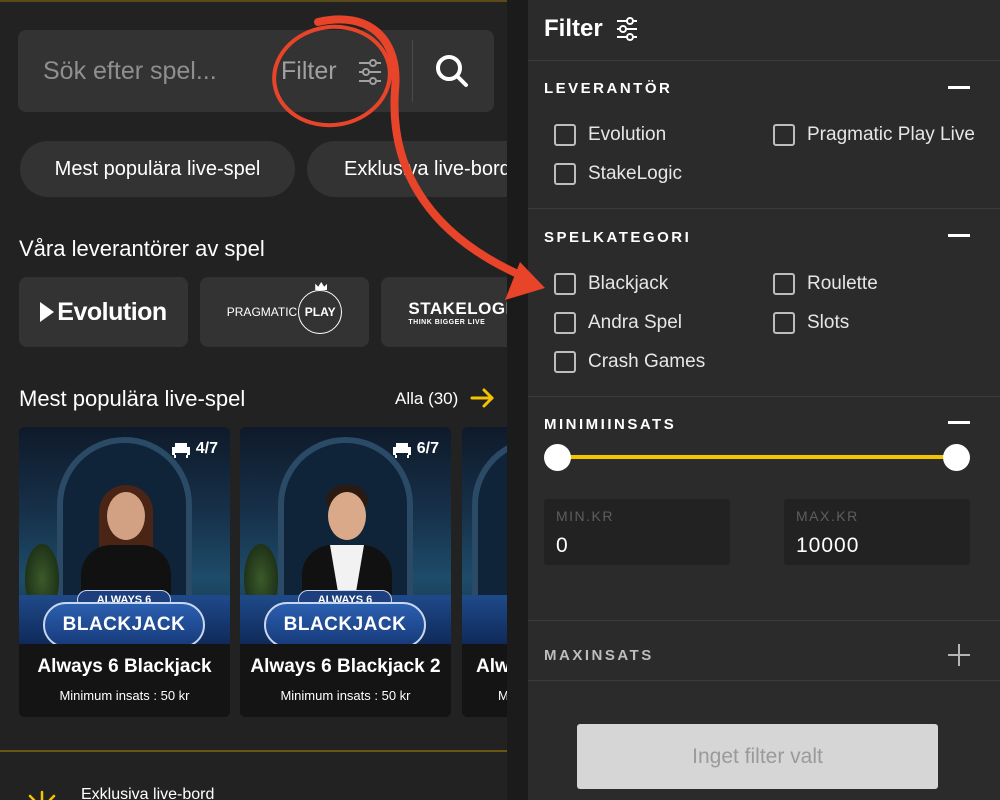 This screenshot has width=1000, height=800. What do you see at coordinates (573, 28) in the screenshot?
I see `filter-title: Filter` at bounding box center [573, 28].